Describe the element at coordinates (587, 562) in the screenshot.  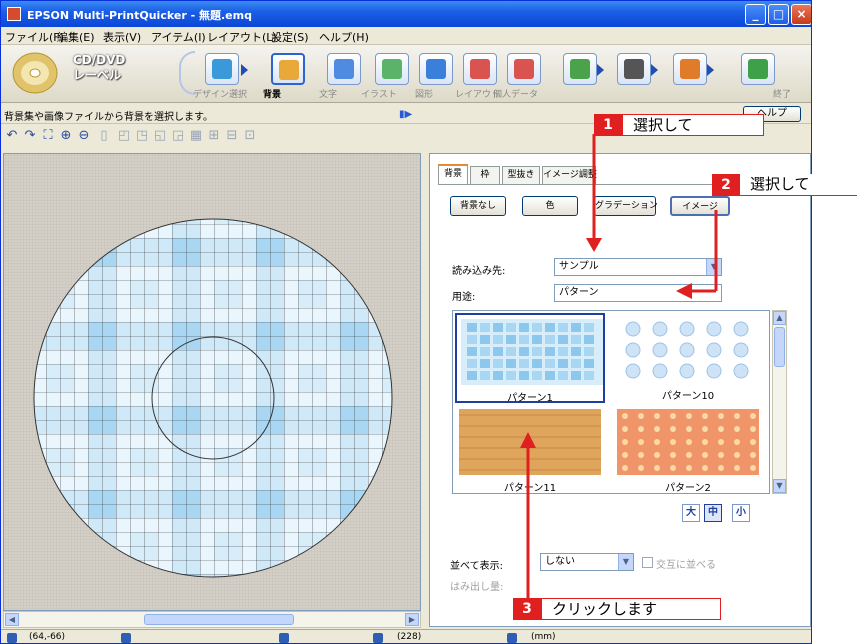
I see `tile-select: しない ▼` at that location.